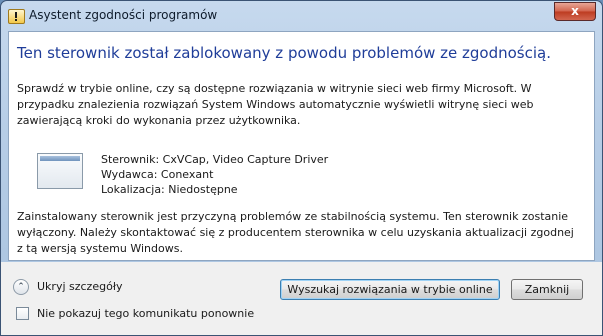  Describe the element at coordinates (16, 16) in the screenshot. I see `warning-icon` at that location.